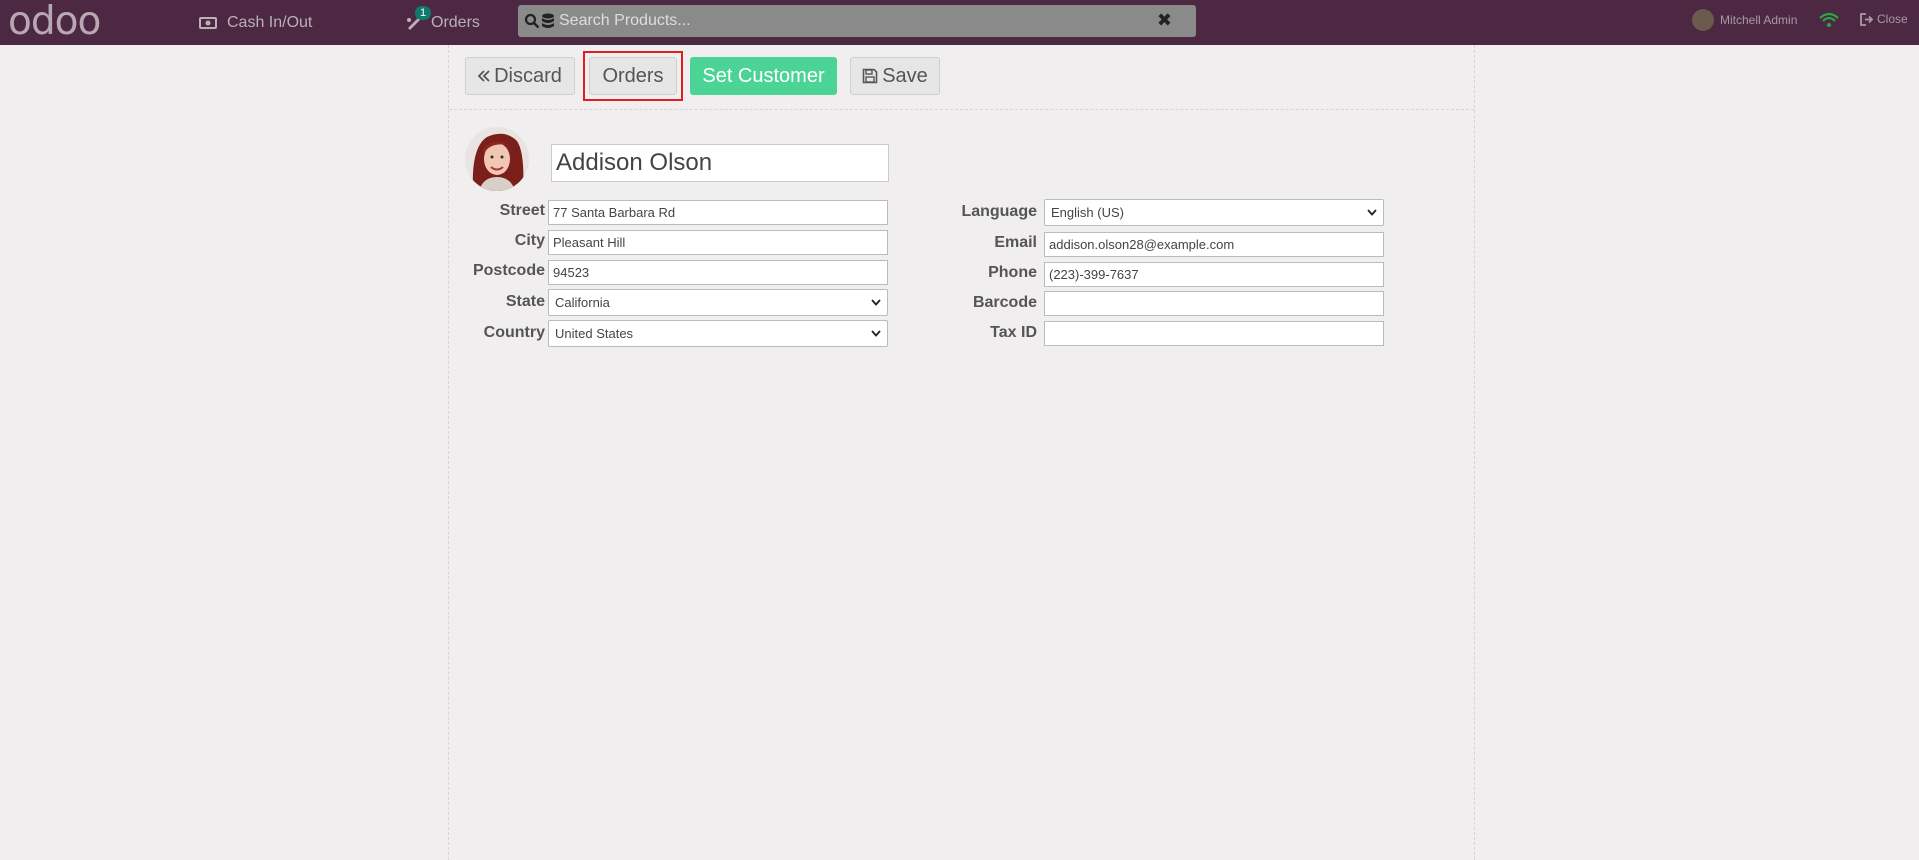 The width and height of the screenshot is (1919, 860). Describe the element at coordinates (548, 20) in the screenshot. I see `database-icon` at that location.